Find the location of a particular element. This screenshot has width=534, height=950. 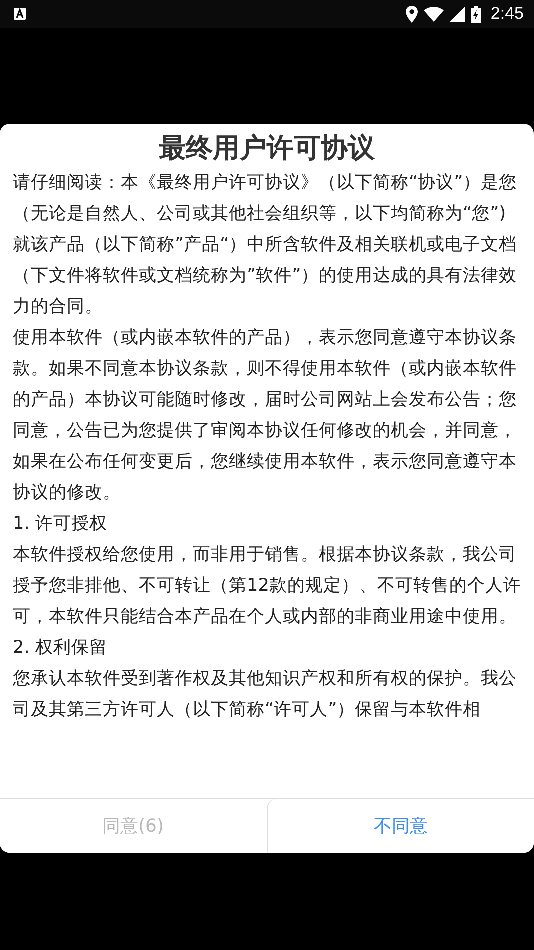

agreement-paragraph: 您承认本软件受到著作权及其他知识产权和所有权的保护。我公司及其第三方许可人（以下简称“许可人”）保留与本软件相 is located at coordinates (265, 695).